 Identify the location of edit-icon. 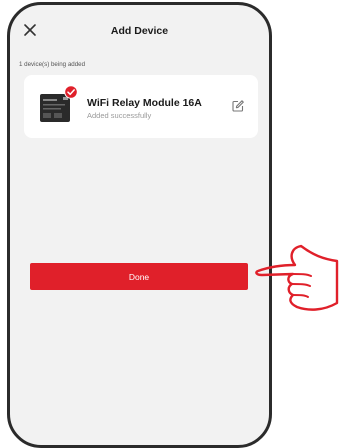
(238, 106).